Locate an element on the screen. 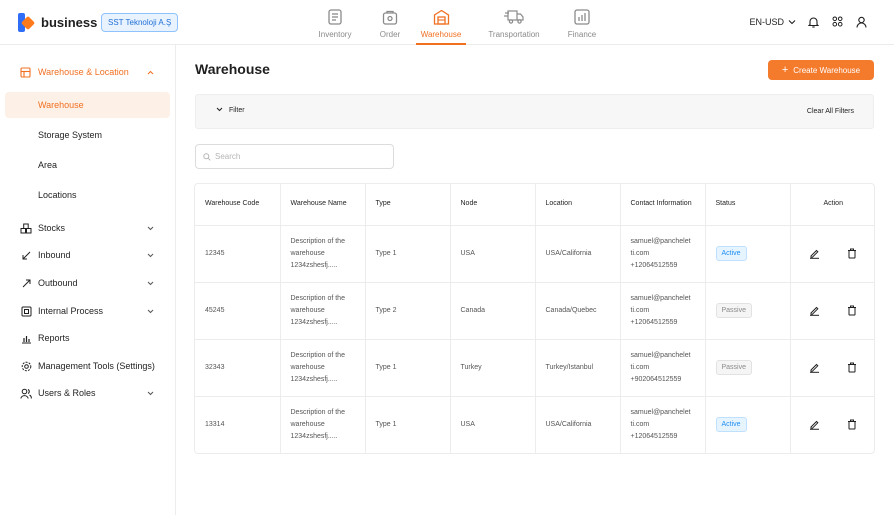 The image size is (894, 515). cell-location: Canada/Quebec is located at coordinates (578, 311).